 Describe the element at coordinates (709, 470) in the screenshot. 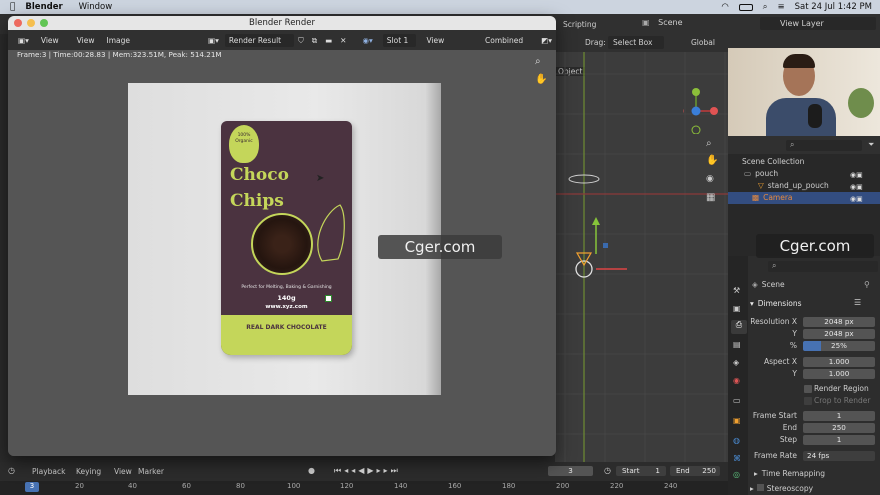

I see `end-value: 250` at that location.